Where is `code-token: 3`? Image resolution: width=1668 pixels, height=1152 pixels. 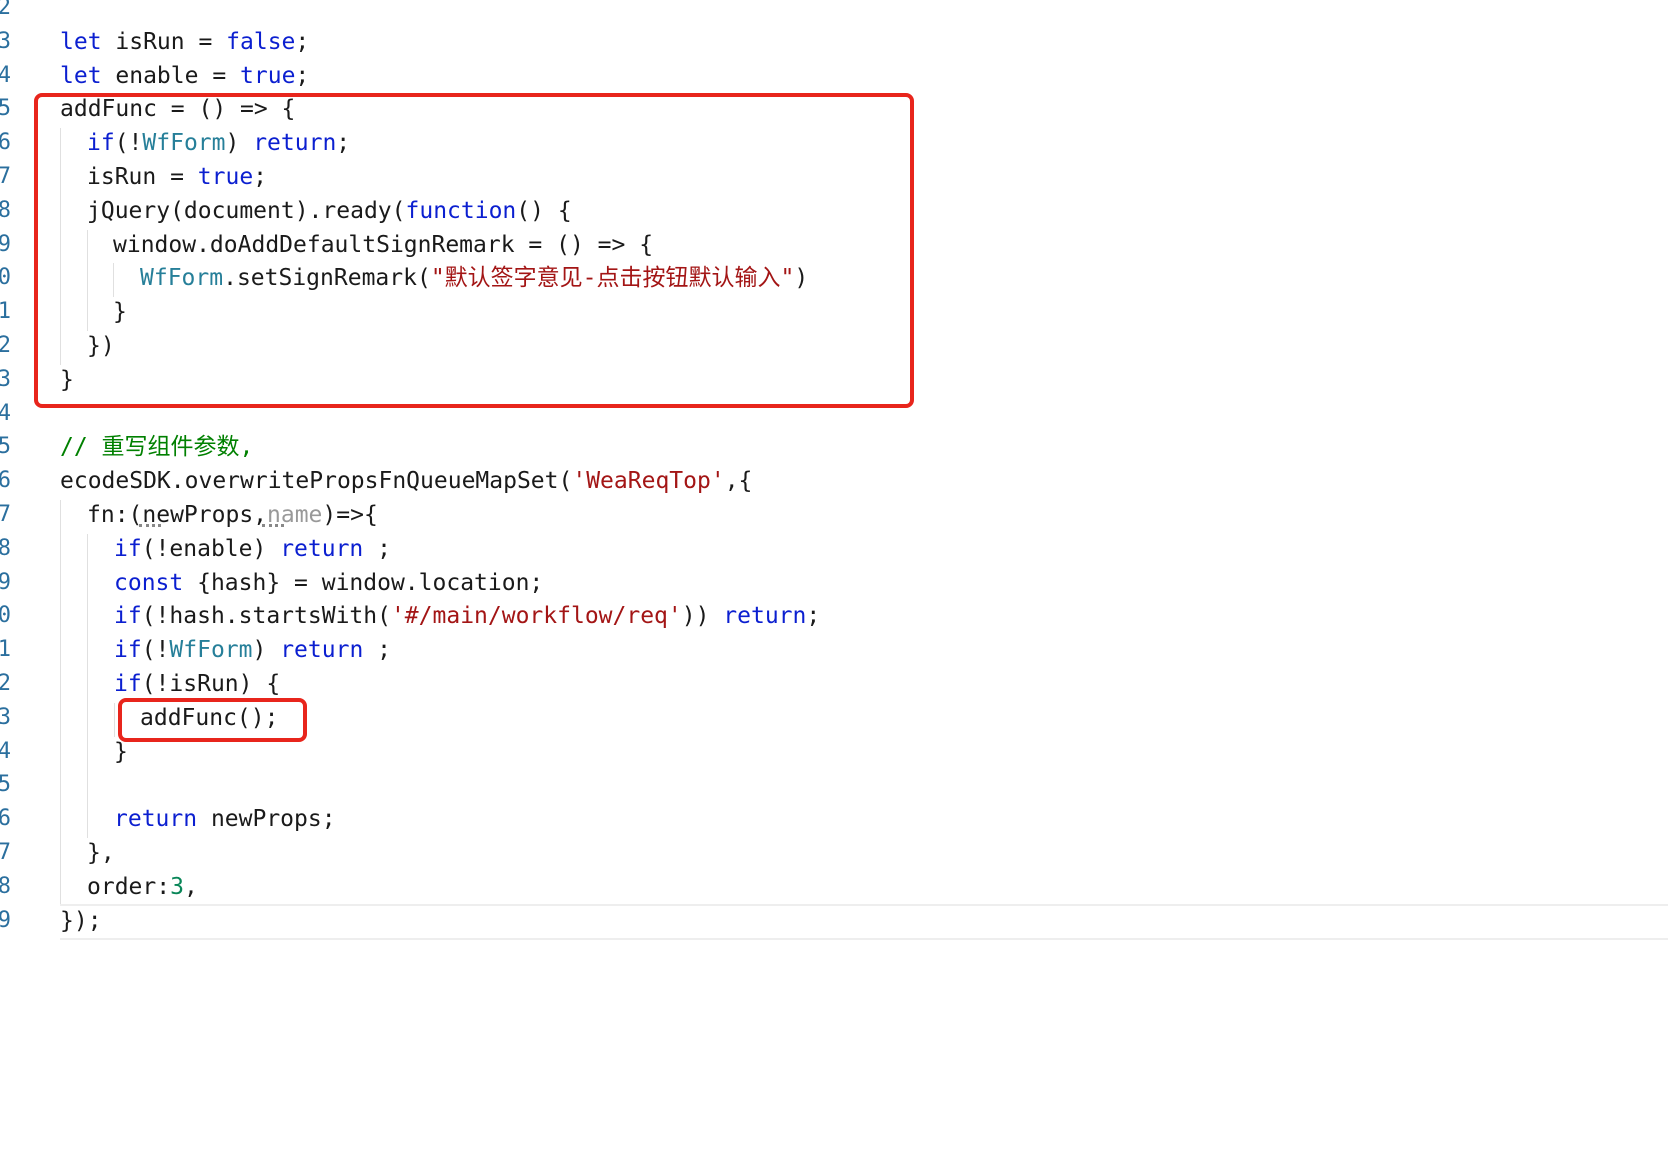
code-token: 3 is located at coordinates (177, 886).